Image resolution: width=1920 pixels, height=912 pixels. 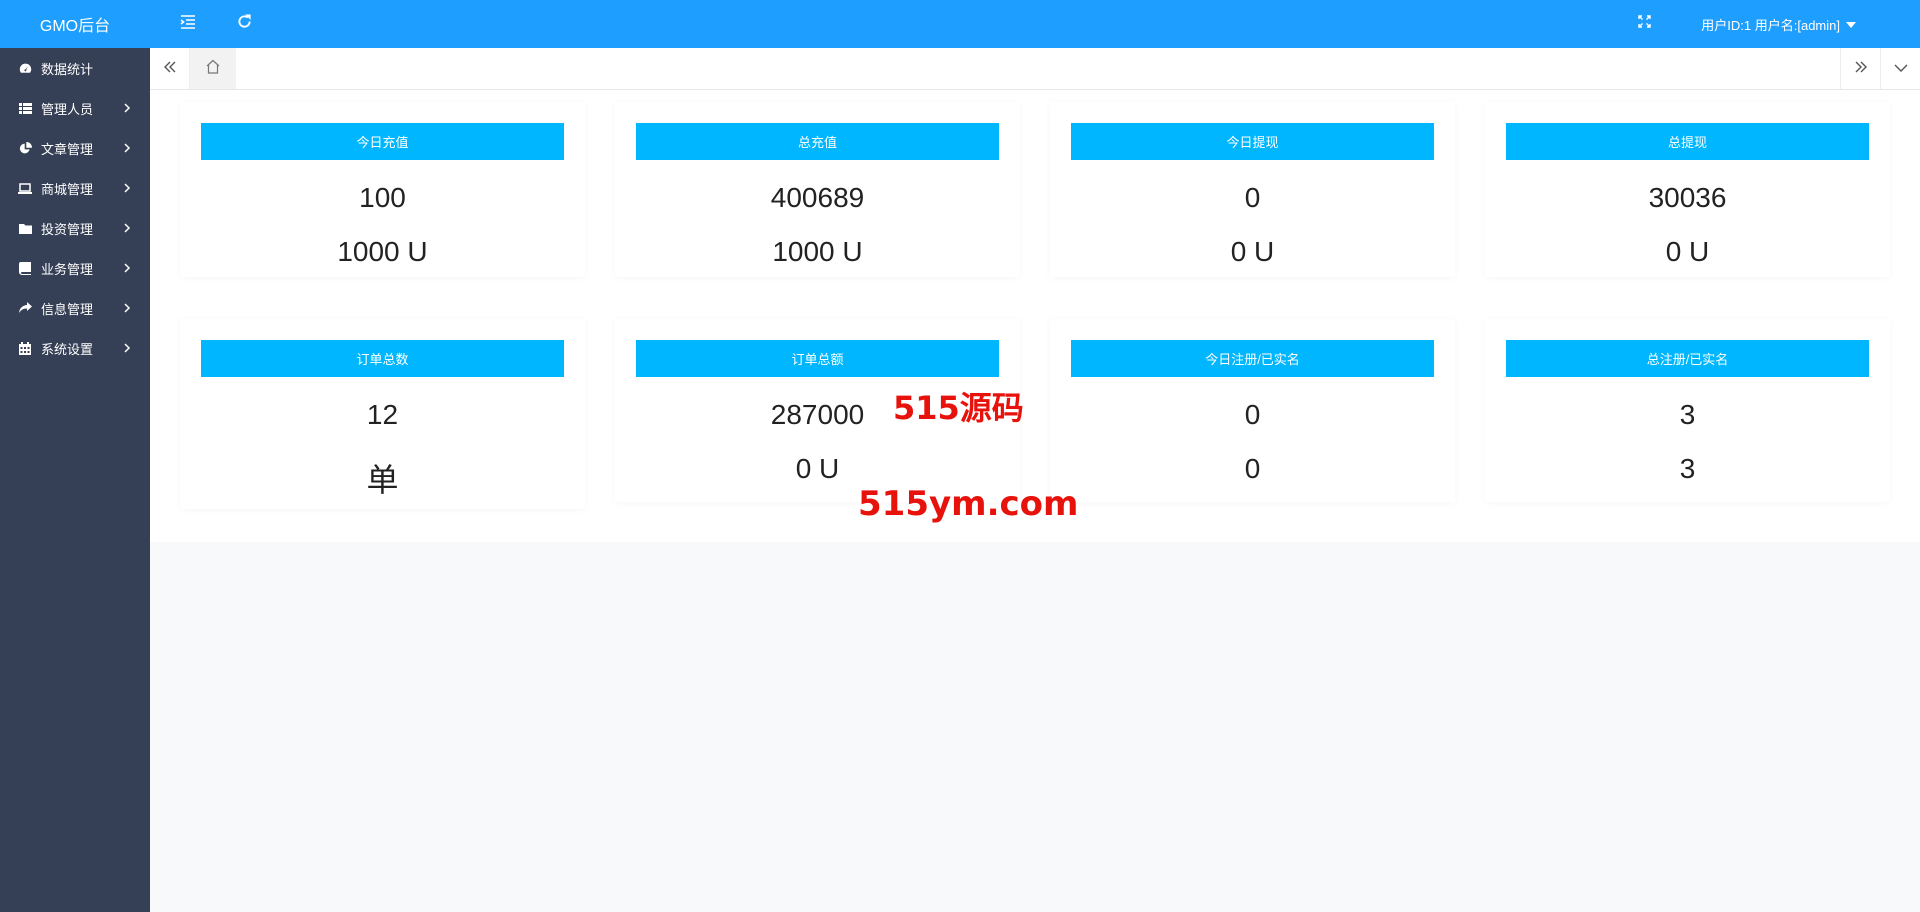 I want to click on sidebar-item-label: 业务管理, so click(x=67, y=269).